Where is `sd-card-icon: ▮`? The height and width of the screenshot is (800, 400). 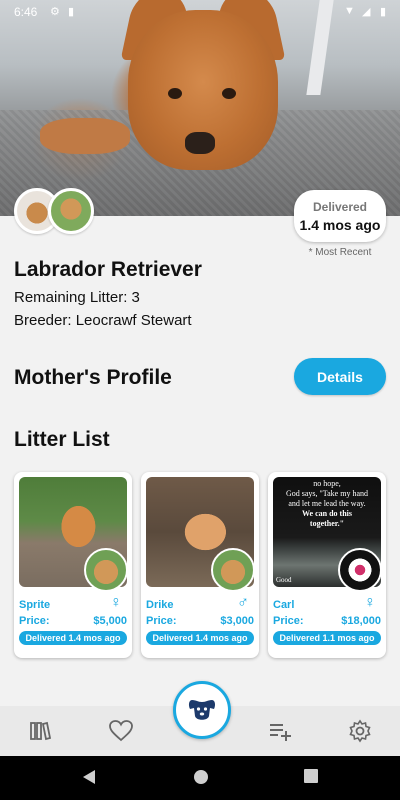
sd-card-icon: ▮ is located at coordinates (71, 12).